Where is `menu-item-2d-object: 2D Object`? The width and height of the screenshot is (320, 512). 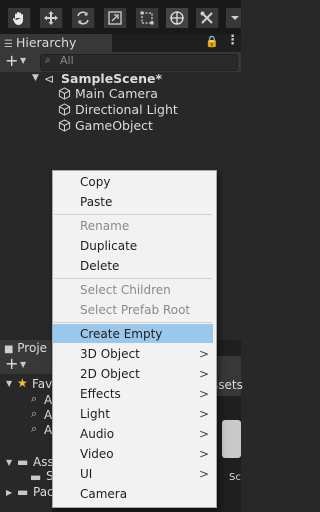 menu-item-2d-object: 2D Object is located at coordinates (145, 374).